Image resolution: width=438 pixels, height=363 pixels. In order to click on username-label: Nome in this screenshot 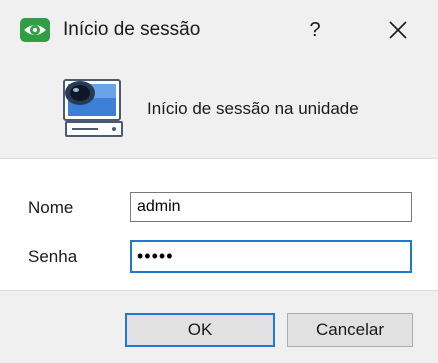, I will do `click(51, 207)`.